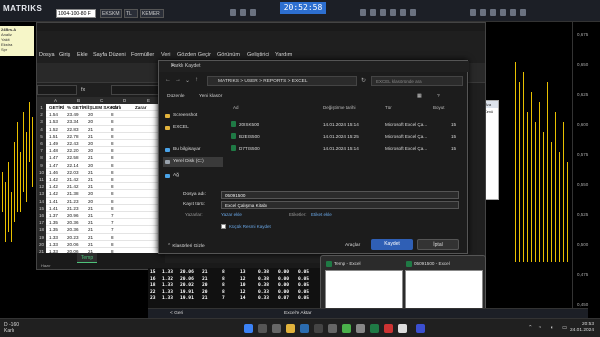 This screenshot has width=600, height=337. What do you see at coordinates (78, 100) in the screenshot?
I see `column-header: B` at bounding box center [78, 100].